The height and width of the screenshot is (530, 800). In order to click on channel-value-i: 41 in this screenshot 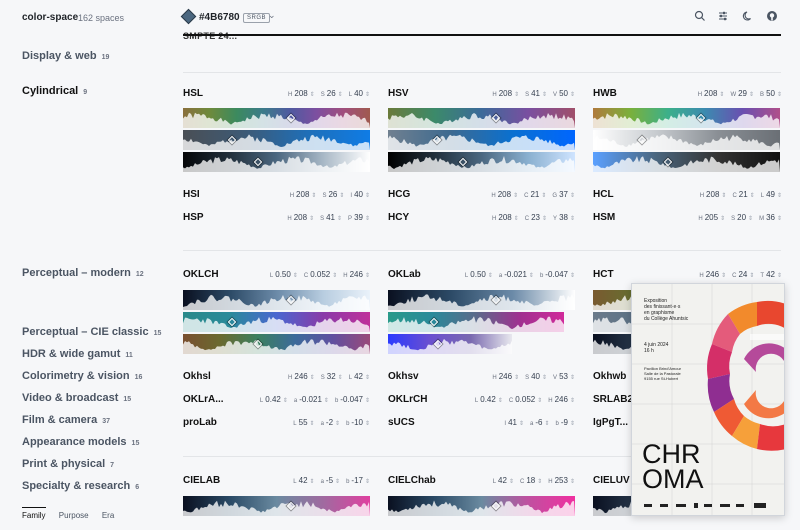, I will do `click(512, 422)`.